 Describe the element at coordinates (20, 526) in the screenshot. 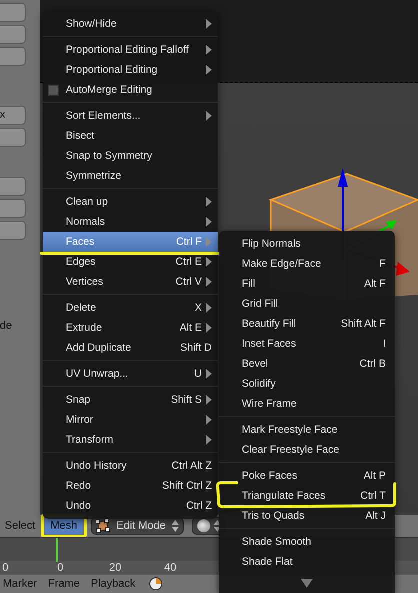

I see `menu-button: Select` at that location.